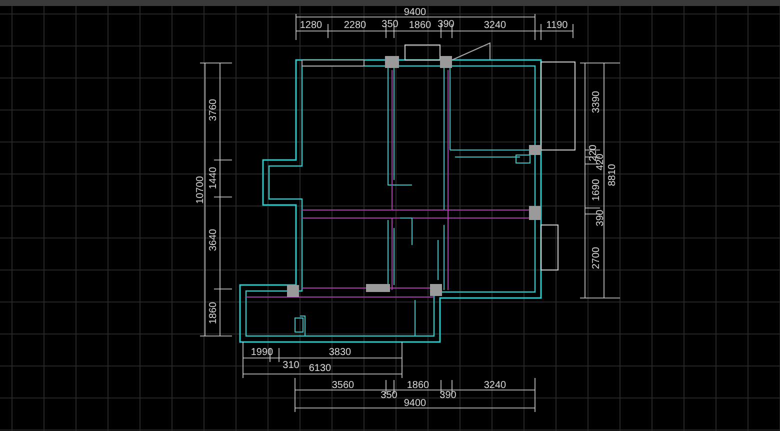  I want to click on dimension-label: 3560, so click(343, 385).